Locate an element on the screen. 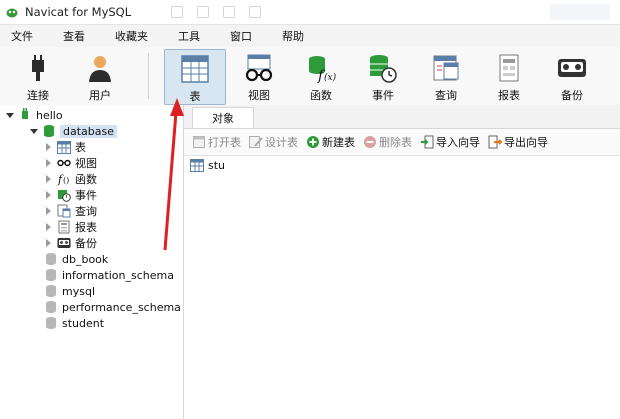  tree-node-reports: 报表 is located at coordinates (71, 227).